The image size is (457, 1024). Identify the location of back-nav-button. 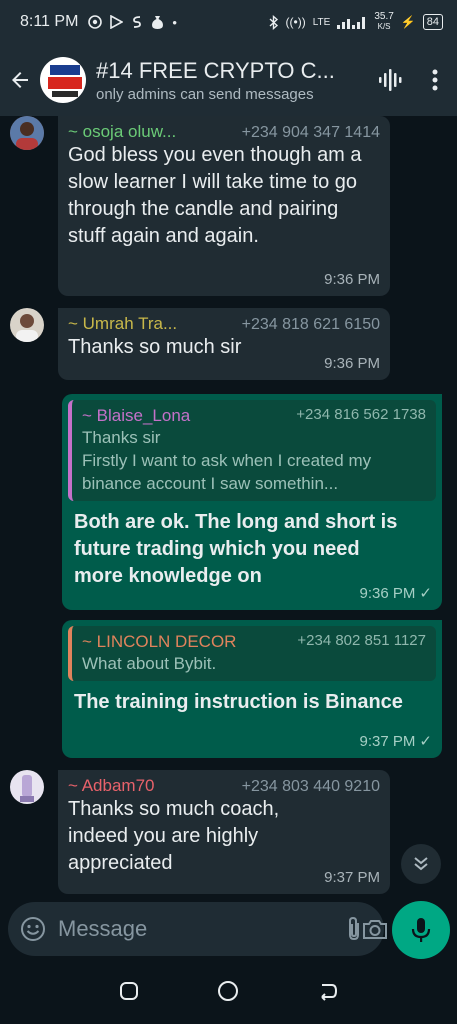
(328, 993).